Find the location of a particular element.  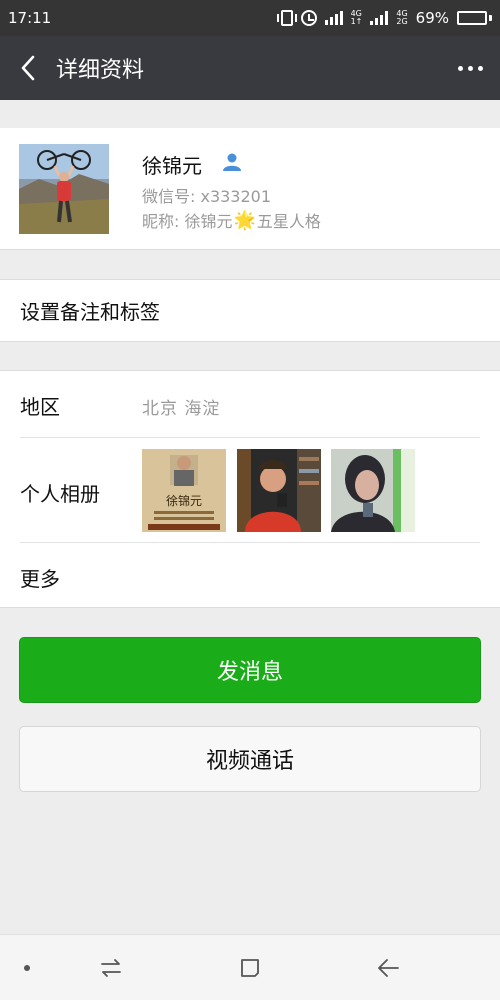

nav-home-button is located at coordinates (250, 968).